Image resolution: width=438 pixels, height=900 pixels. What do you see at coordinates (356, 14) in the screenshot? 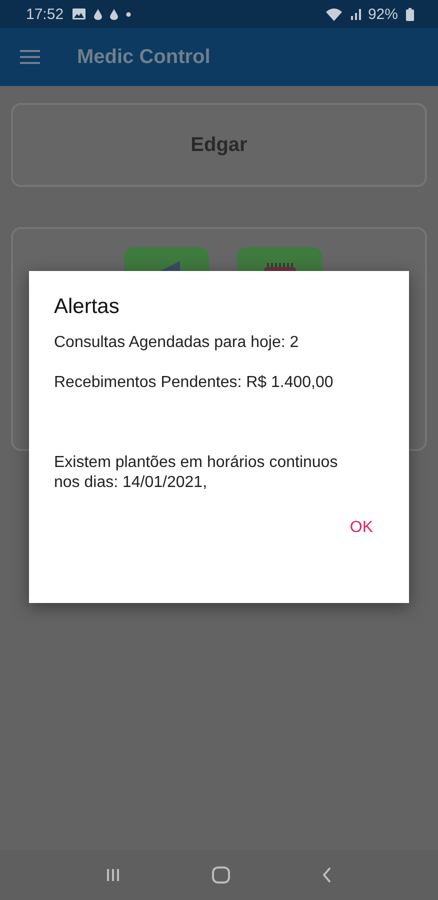
I see `signal-icon` at bounding box center [356, 14].